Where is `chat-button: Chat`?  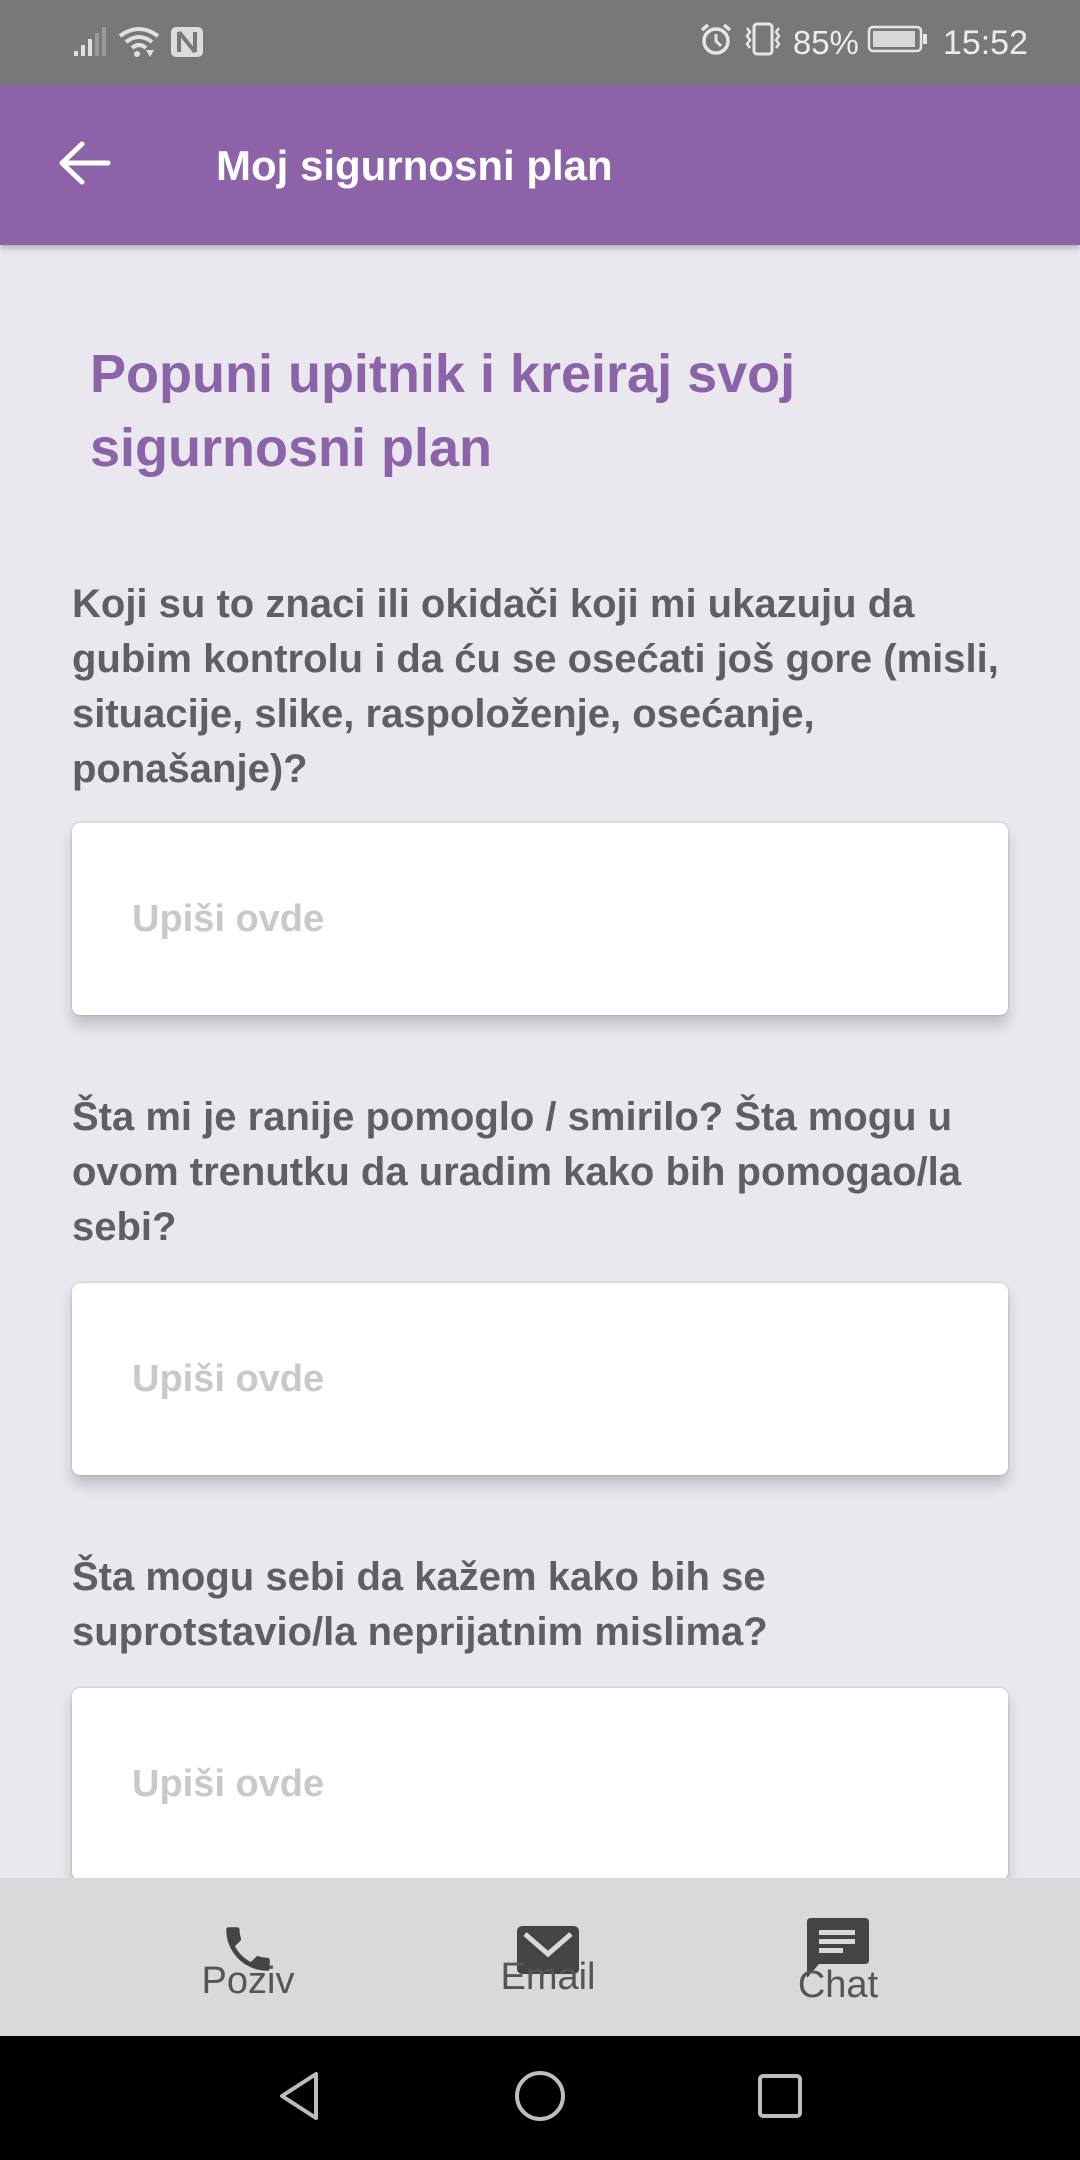
chat-button: Chat is located at coordinates (838, 1957).